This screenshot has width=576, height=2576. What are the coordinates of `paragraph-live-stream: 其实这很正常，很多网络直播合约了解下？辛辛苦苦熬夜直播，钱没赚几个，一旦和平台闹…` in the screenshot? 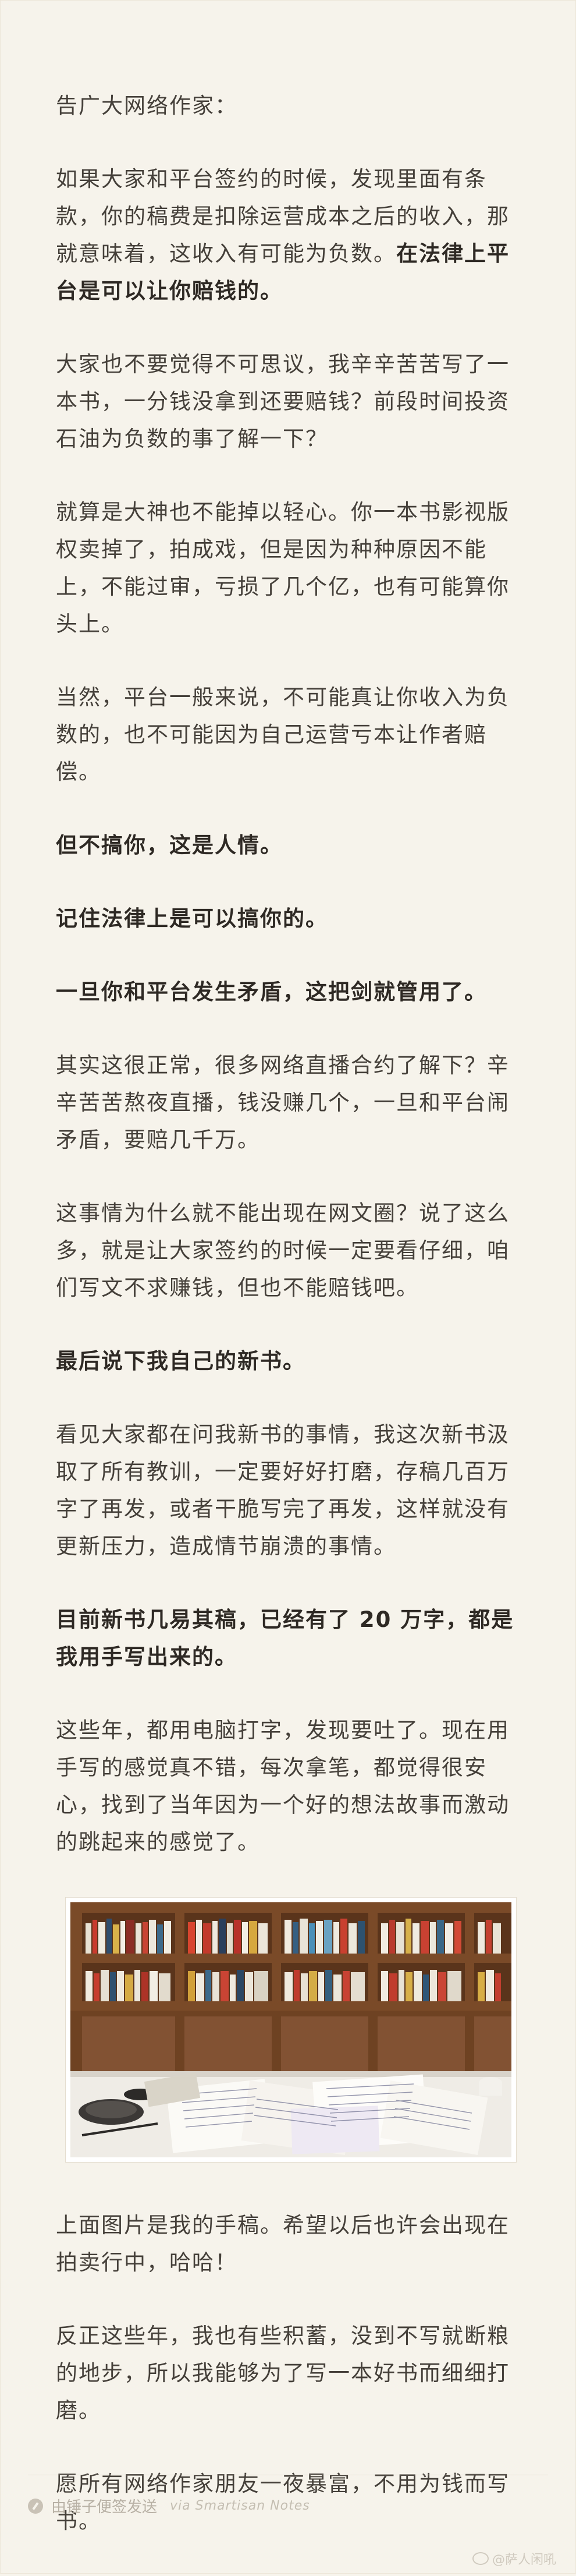 It's located at (283, 1102).